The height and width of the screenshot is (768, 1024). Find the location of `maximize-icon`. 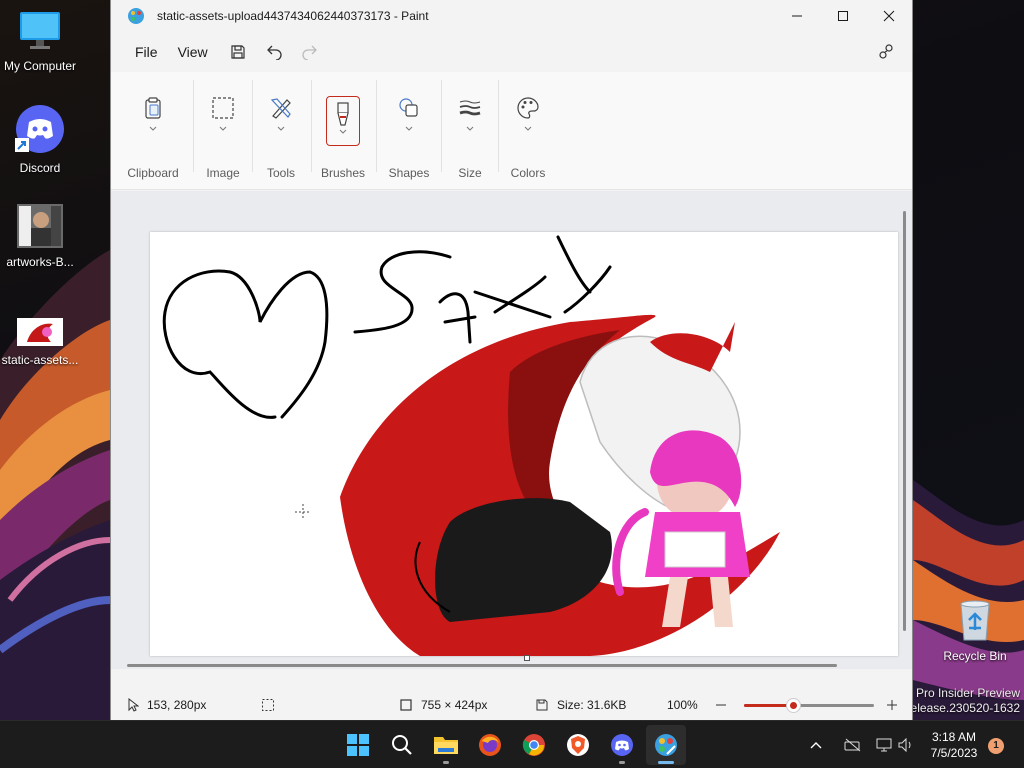

maximize-icon is located at coordinates (843, 16).